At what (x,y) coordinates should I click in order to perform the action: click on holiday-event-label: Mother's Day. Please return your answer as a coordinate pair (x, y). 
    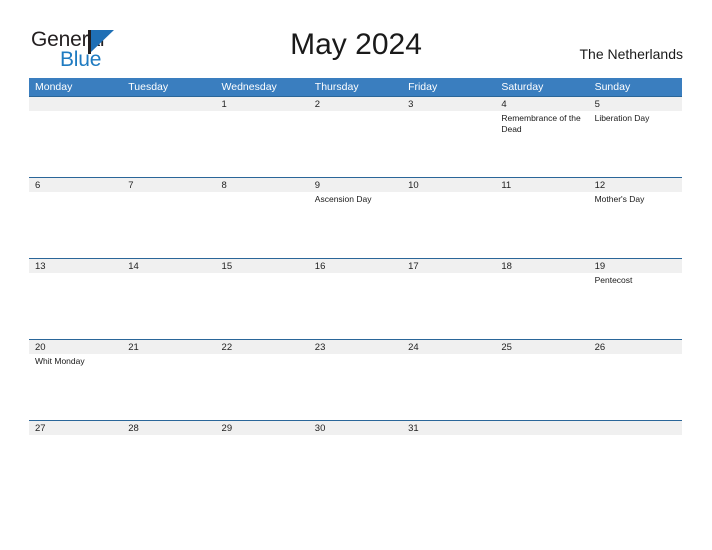
    Looking at the image, I should click on (619, 199).